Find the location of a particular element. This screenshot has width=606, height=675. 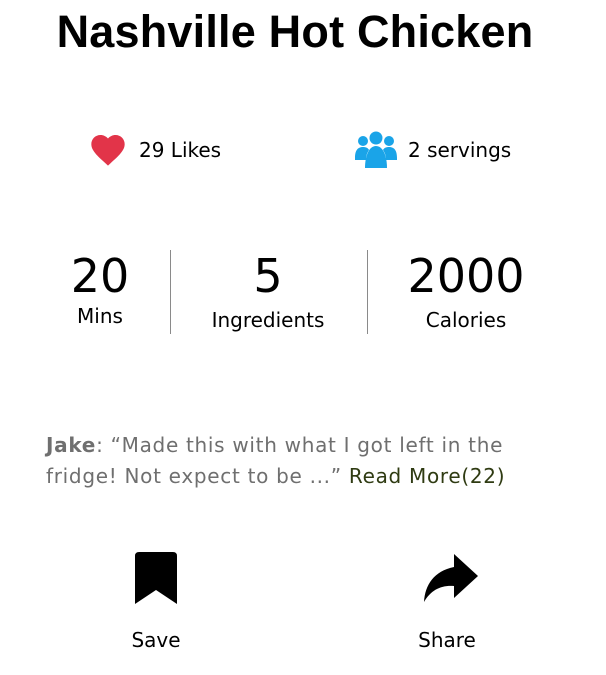

metric-ingredients: 5 Ingredients is located at coordinates (268, 290).